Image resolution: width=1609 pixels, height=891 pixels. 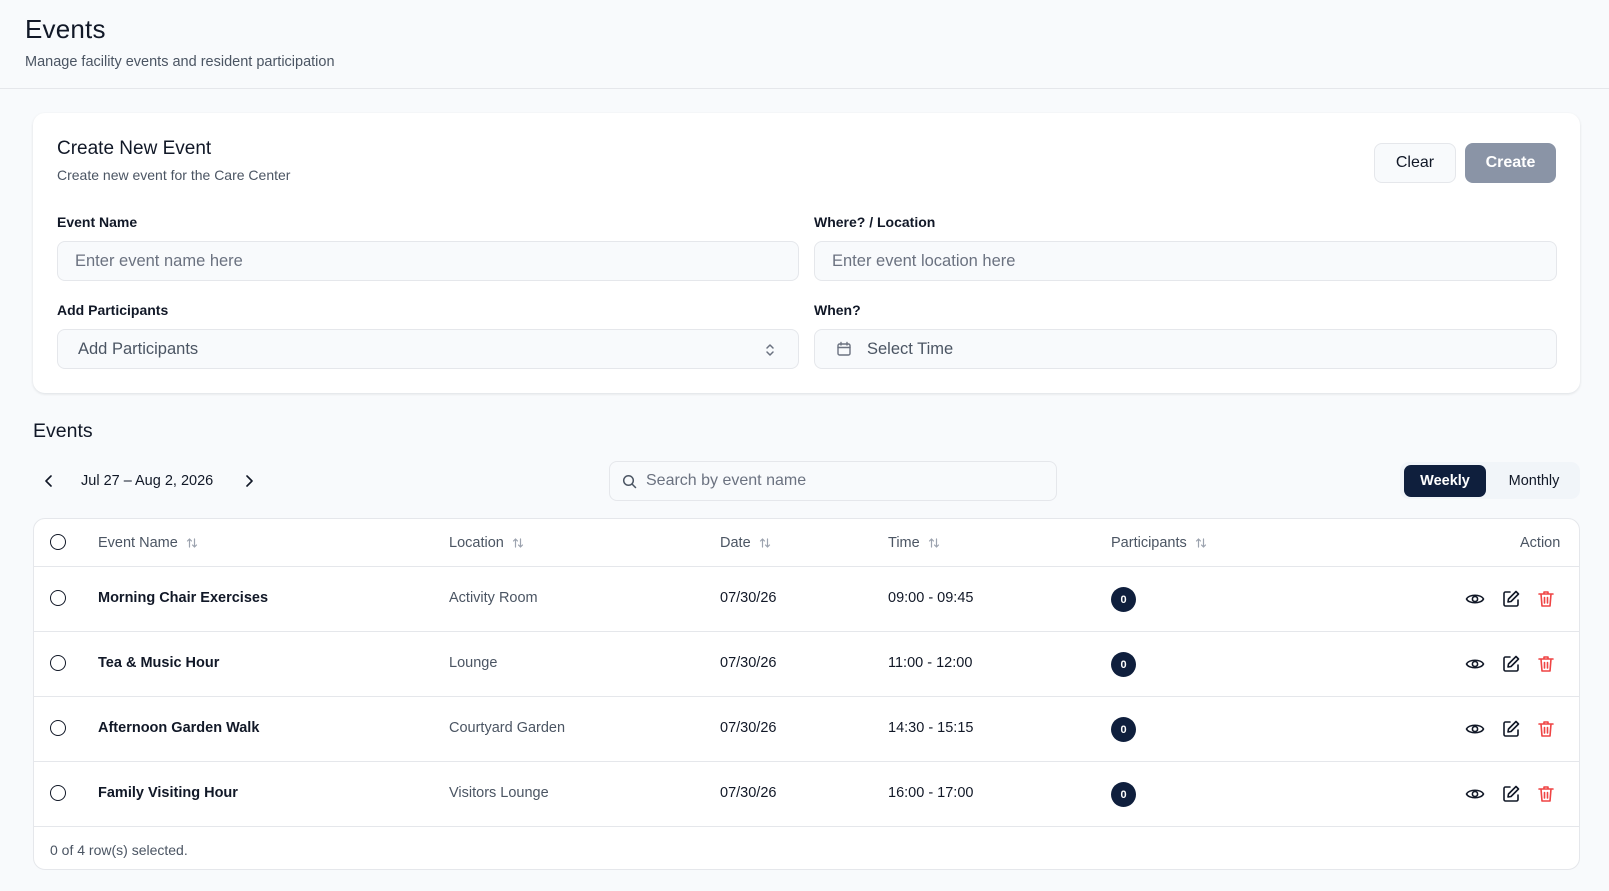 What do you see at coordinates (58, 542) in the screenshot?
I see `select-all-radio` at bounding box center [58, 542].